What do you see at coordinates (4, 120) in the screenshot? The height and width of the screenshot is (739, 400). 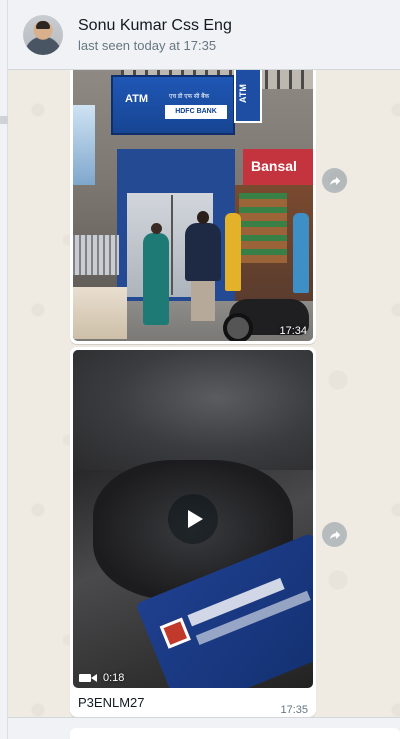 I see `edge-notch` at bounding box center [4, 120].